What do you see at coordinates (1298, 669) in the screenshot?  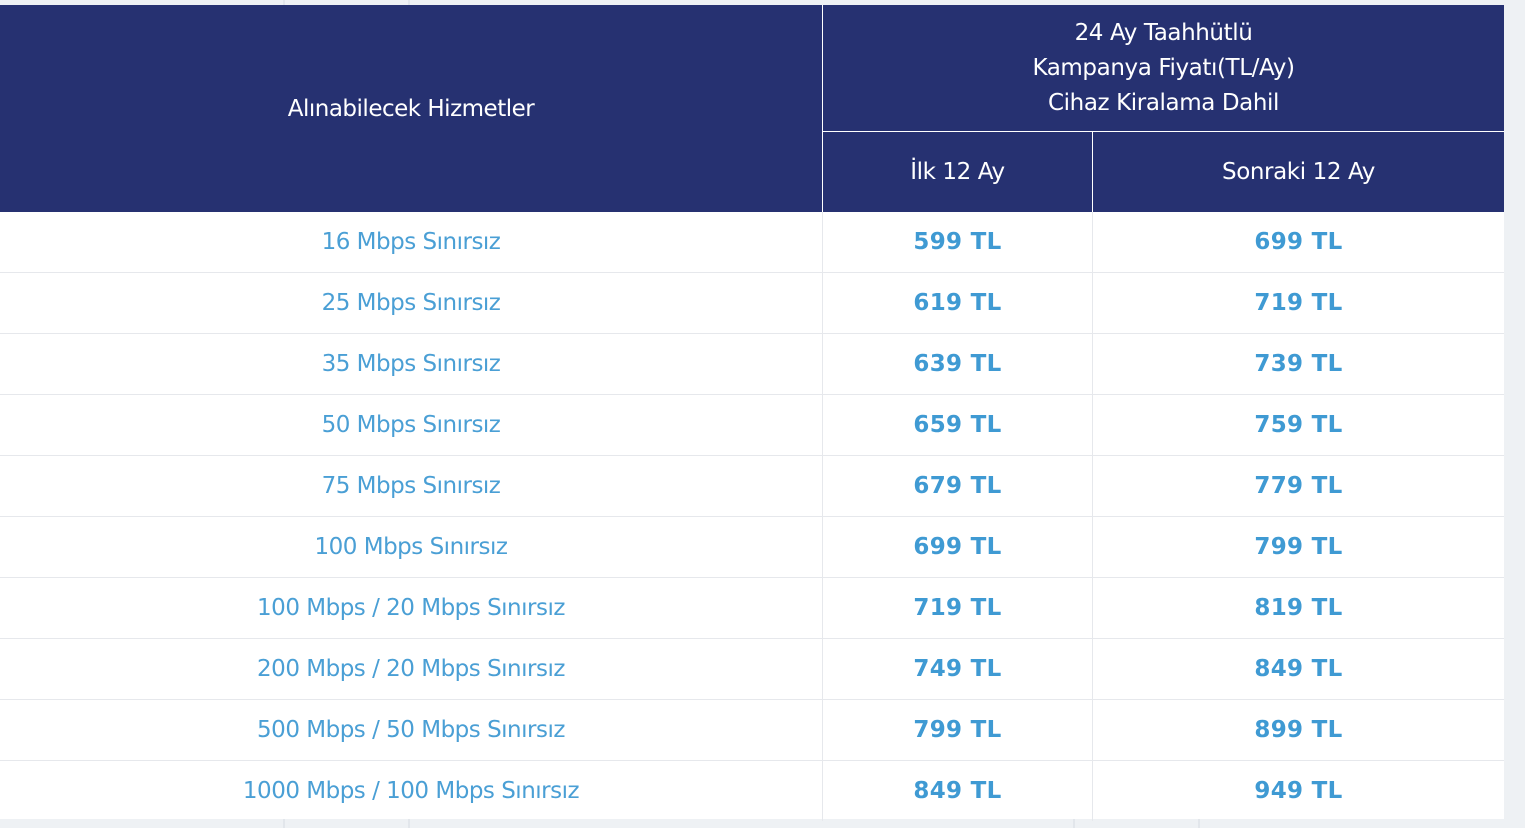 I see `next-12-months-price: 849 TL` at bounding box center [1298, 669].